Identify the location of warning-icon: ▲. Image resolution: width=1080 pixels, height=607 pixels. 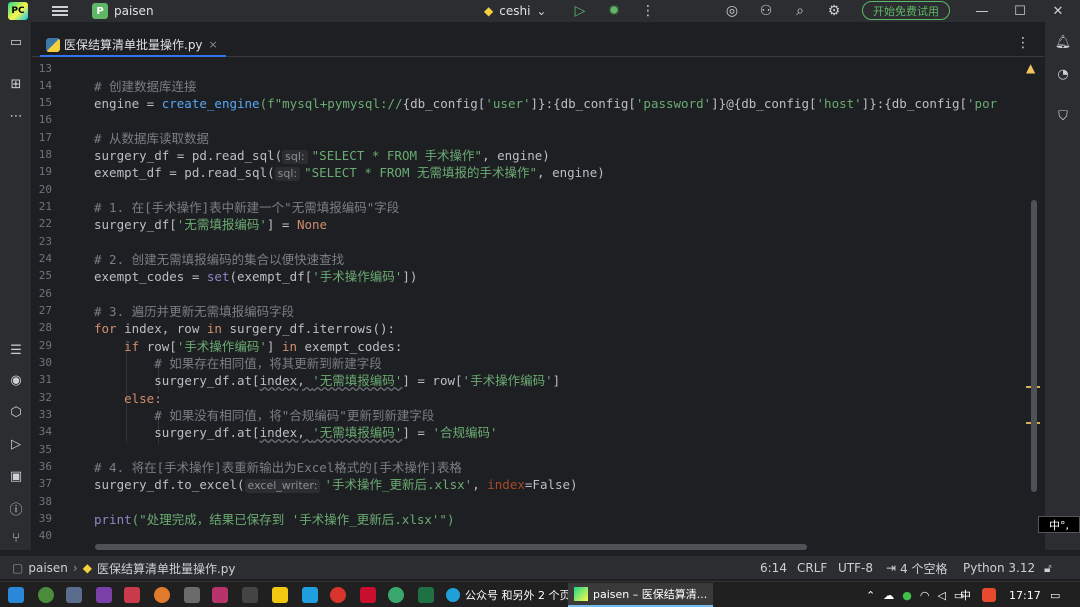
(1030, 68).